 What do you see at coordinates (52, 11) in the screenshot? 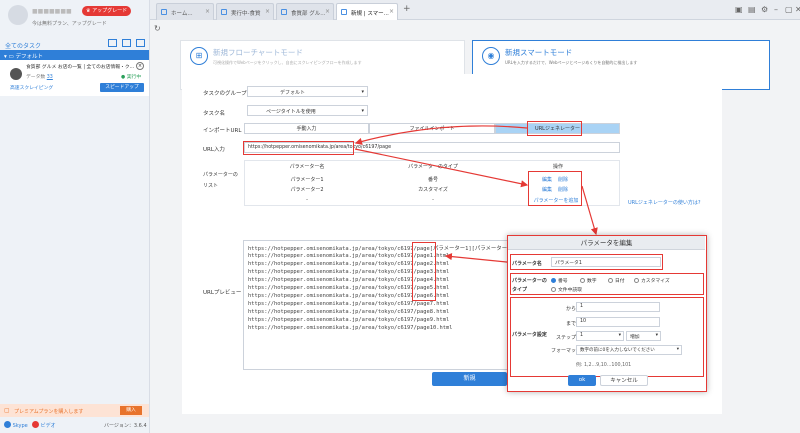
I see `user-name: ■■■■■■■` at bounding box center [52, 11].